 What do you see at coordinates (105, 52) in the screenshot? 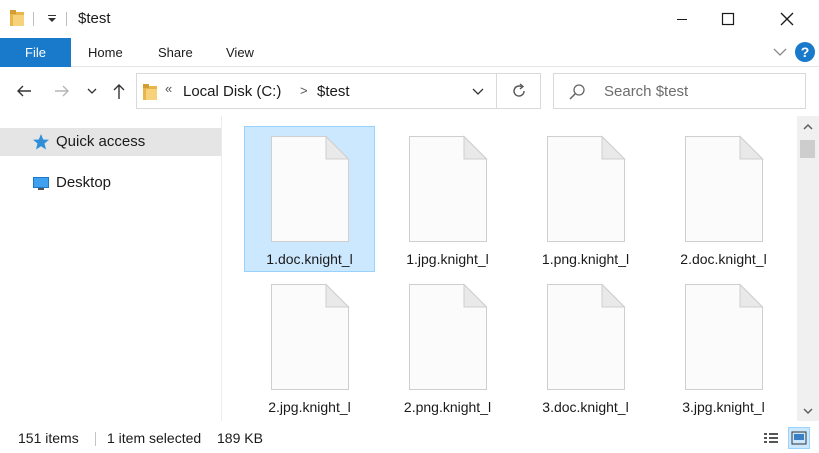
I see `tab-home: Home` at bounding box center [105, 52].